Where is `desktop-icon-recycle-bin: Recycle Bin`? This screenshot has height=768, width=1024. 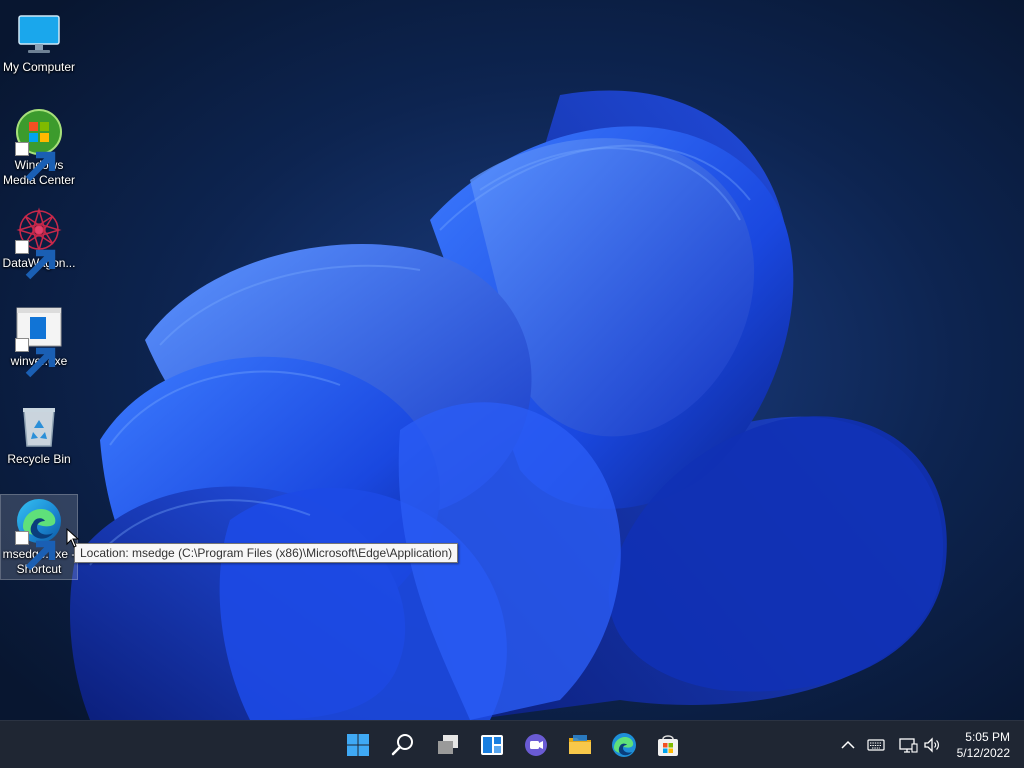 desktop-icon-recycle-bin: Recycle Bin is located at coordinates (39, 442).